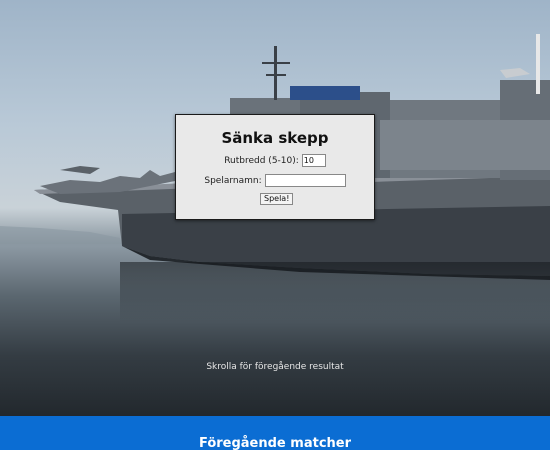 The image size is (550, 451). I want to click on game-title: Sänka skepp, so click(275, 138).